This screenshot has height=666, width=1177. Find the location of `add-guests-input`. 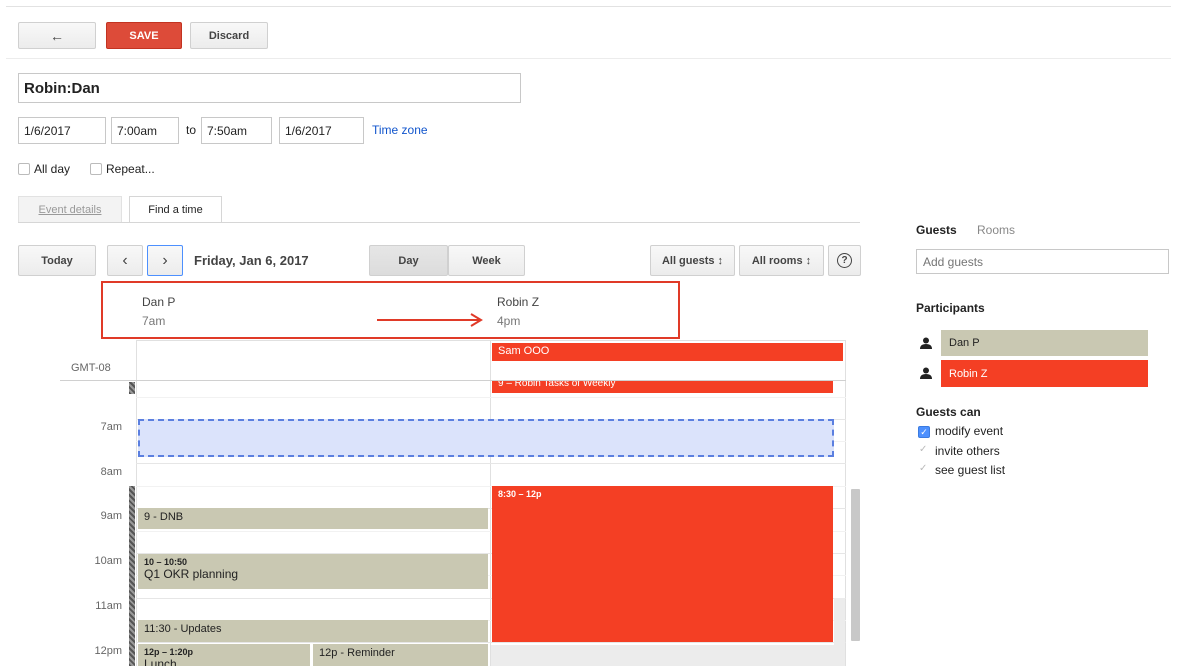

add-guests-input is located at coordinates (1042, 261).